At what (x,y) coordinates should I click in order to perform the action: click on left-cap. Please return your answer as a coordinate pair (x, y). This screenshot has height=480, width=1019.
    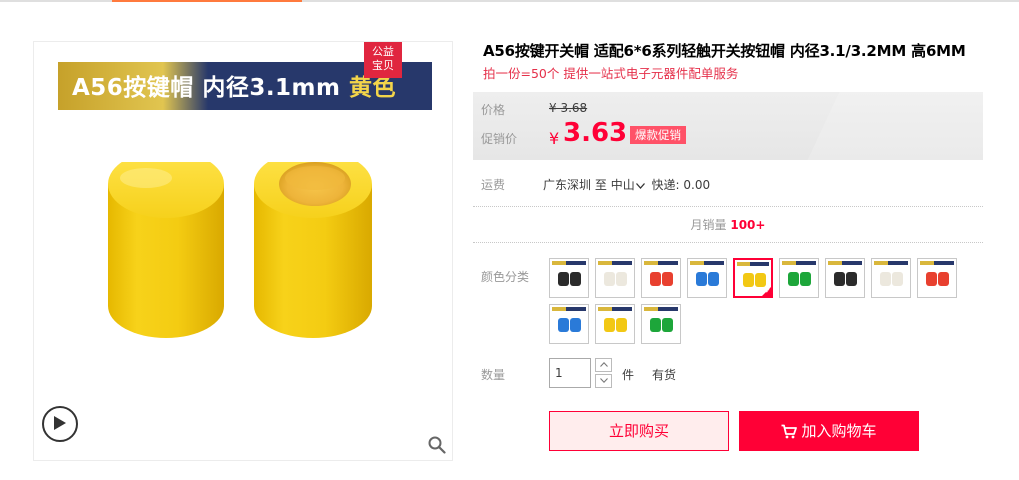
    Looking at the image, I should click on (166, 250).